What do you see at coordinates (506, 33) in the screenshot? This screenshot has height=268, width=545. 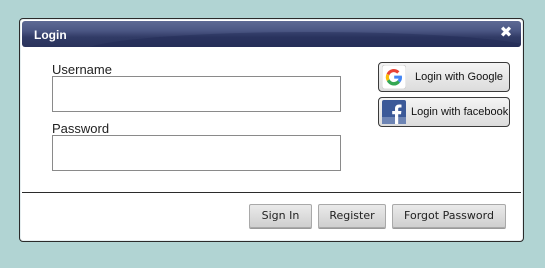 I see `close-icon: ✖` at bounding box center [506, 33].